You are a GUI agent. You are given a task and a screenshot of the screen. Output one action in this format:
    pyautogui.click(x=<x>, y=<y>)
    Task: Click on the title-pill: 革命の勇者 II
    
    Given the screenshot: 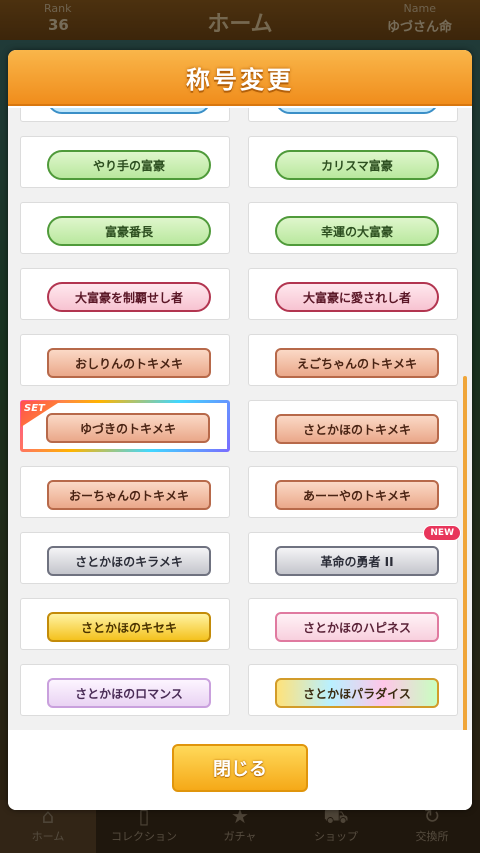 What is the action you would take?
    pyautogui.click(x=357, y=561)
    